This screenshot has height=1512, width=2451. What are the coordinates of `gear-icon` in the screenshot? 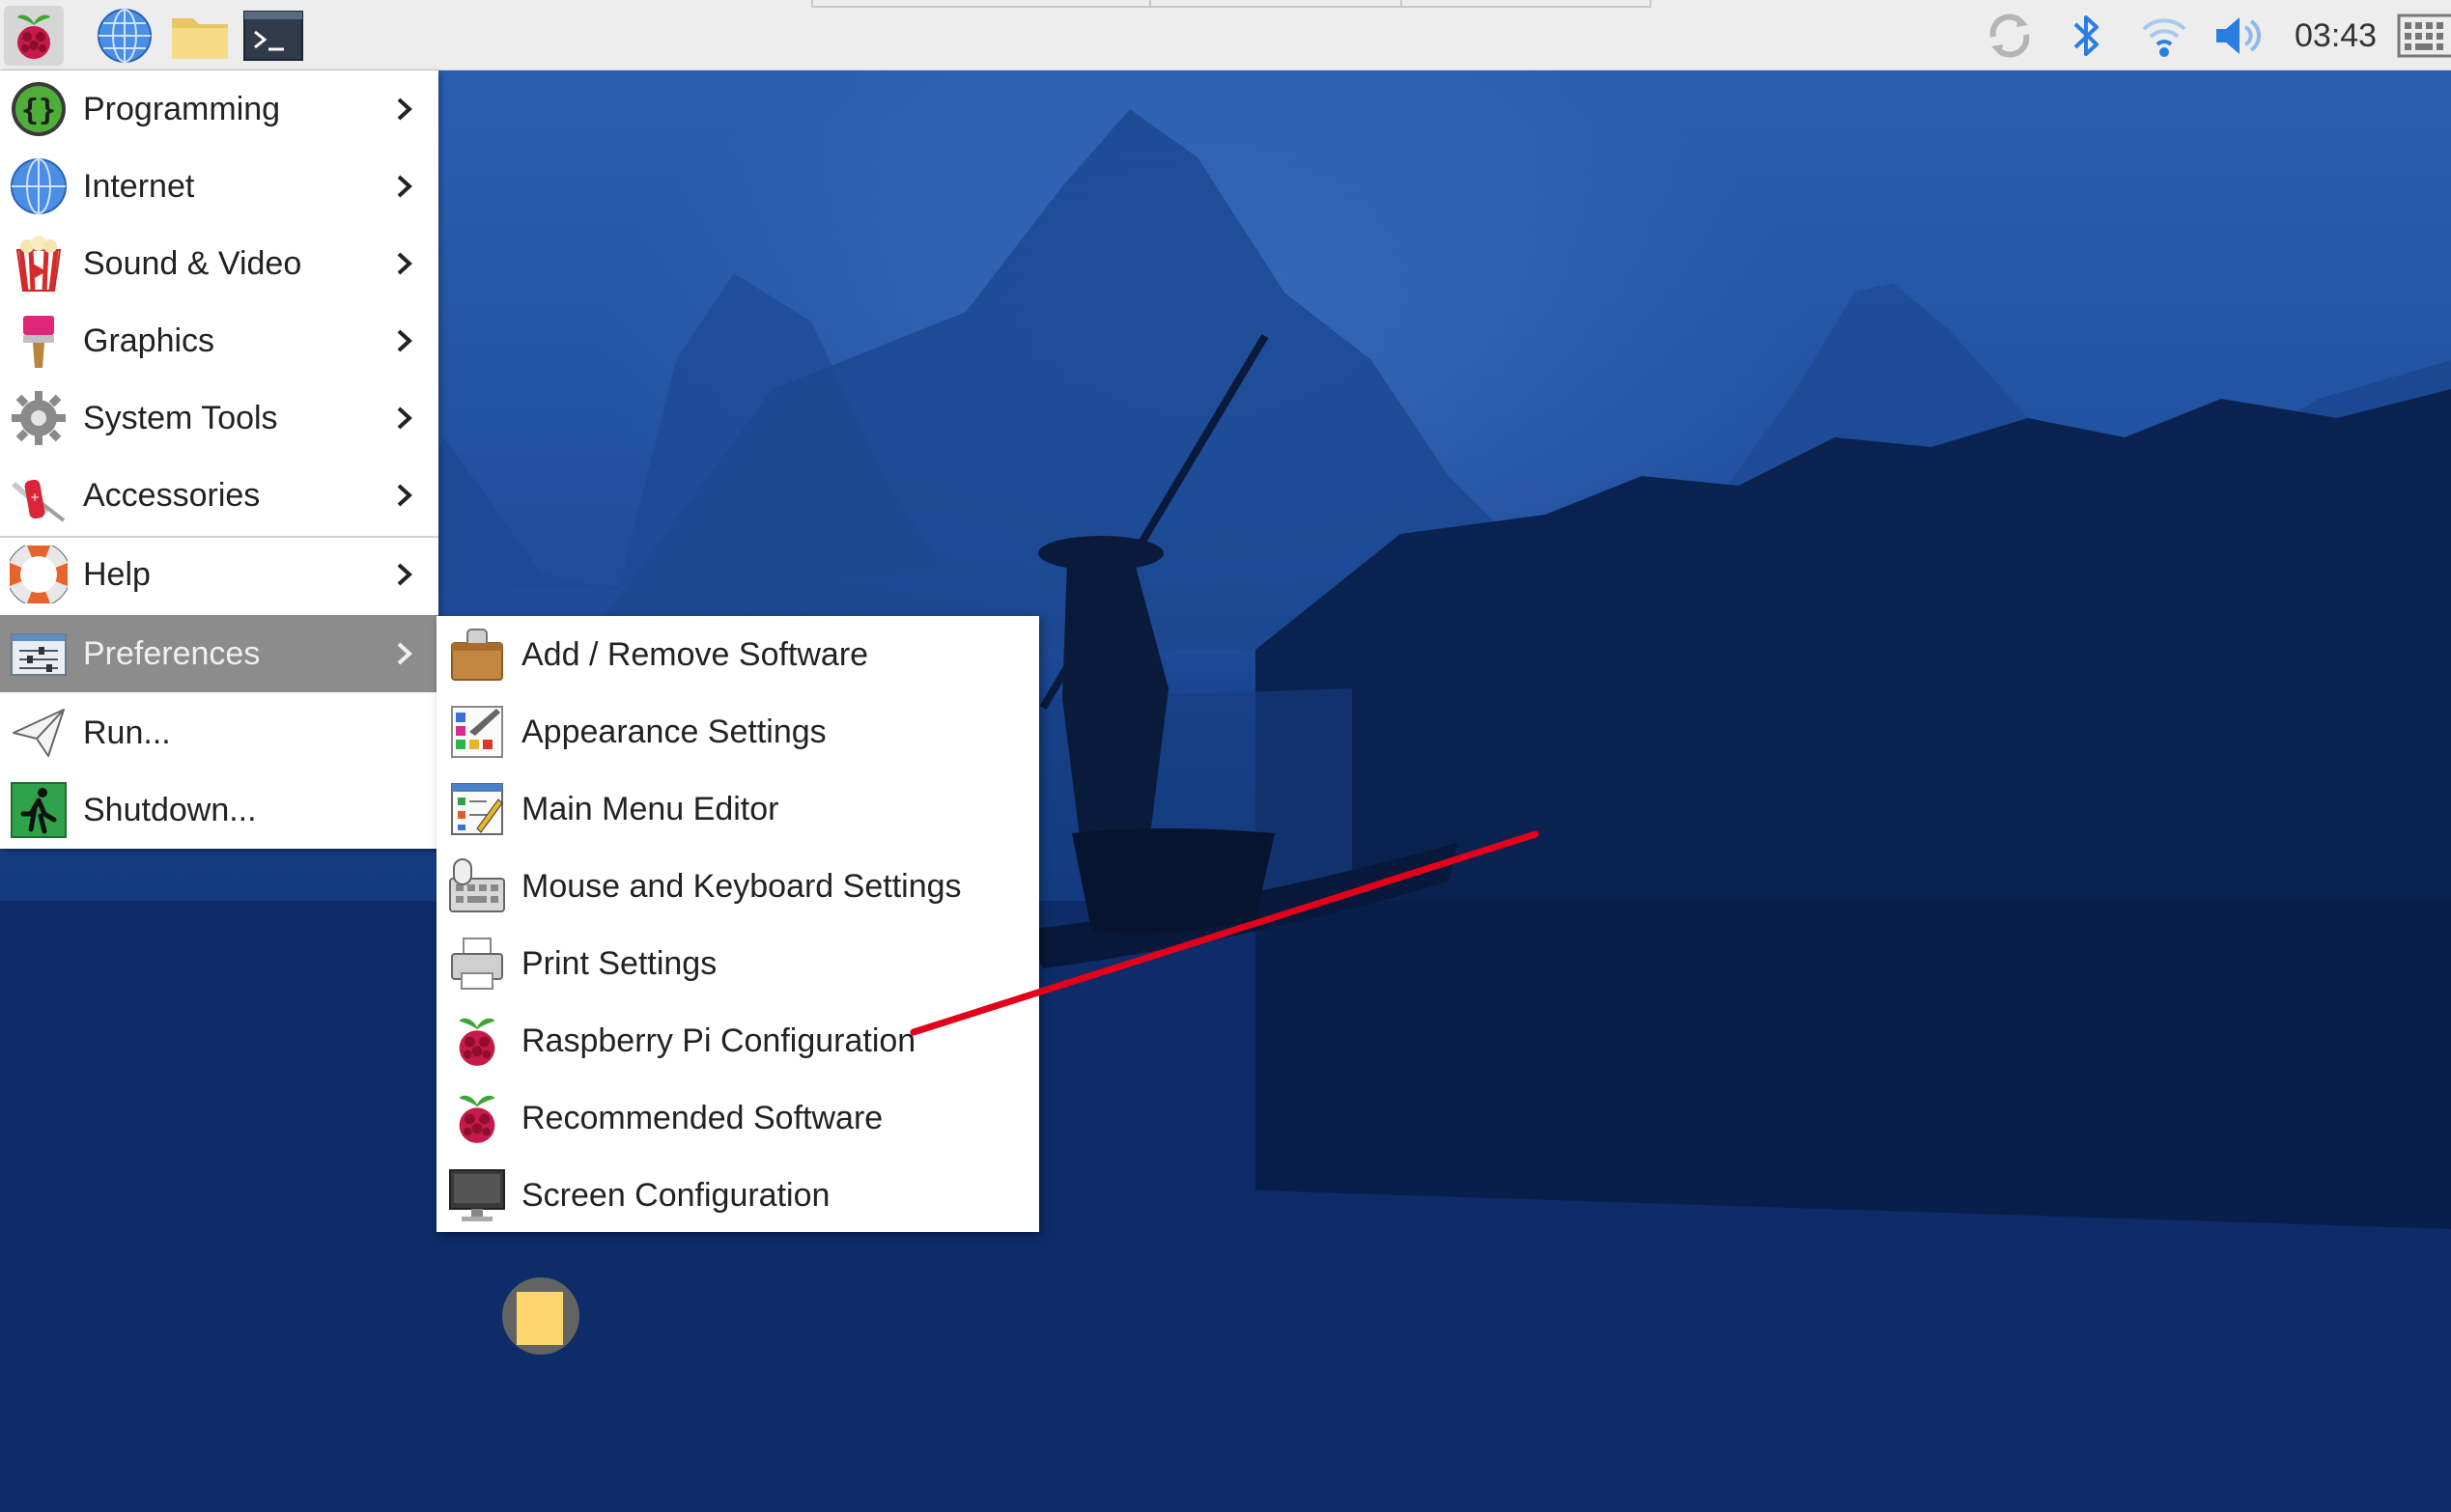 It's located at (39, 418).